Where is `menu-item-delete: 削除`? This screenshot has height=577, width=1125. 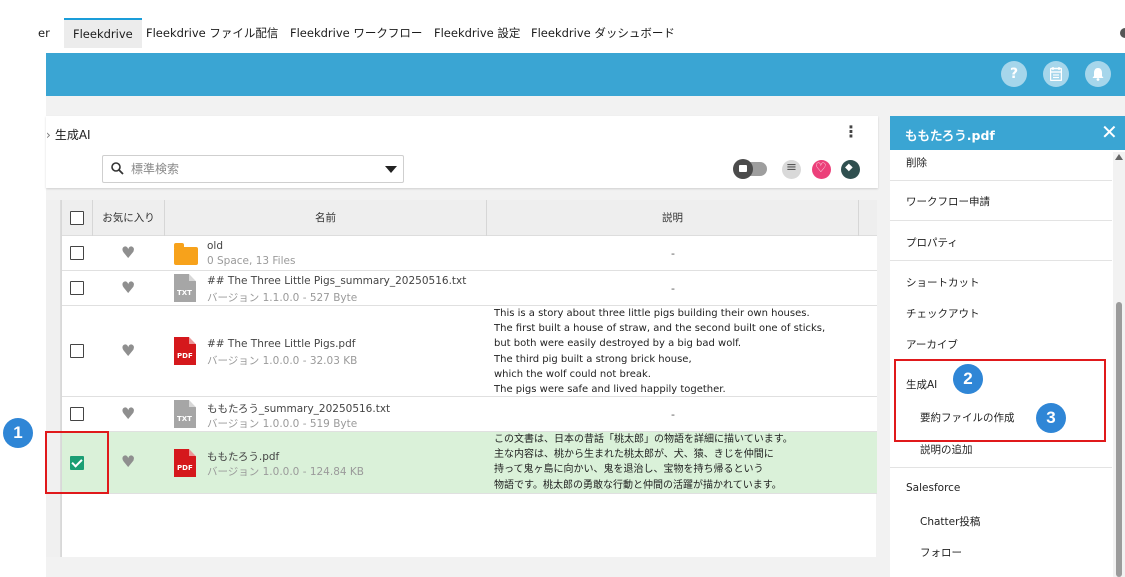
menu-item-delete: 削除 is located at coordinates (1001, 162).